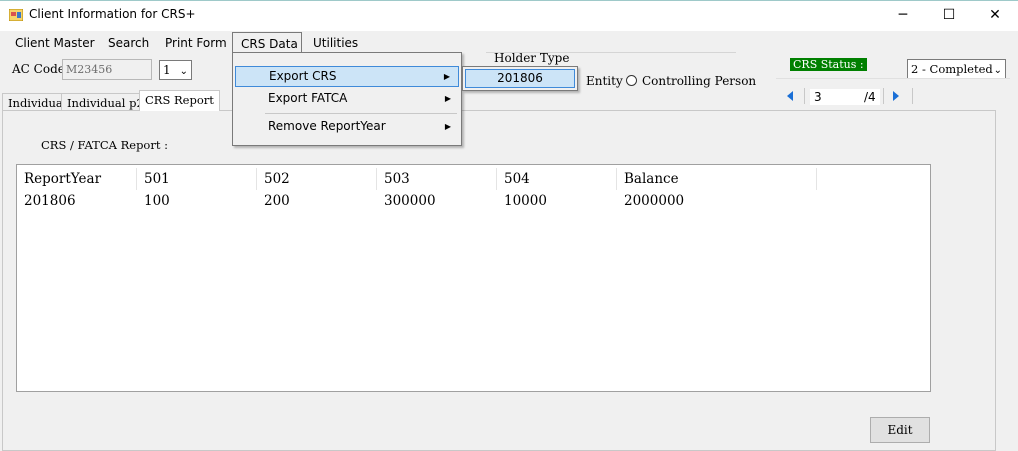 The height and width of the screenshot is (451, 1018). I want to click on edit-button: Edit, so click(900, 430).